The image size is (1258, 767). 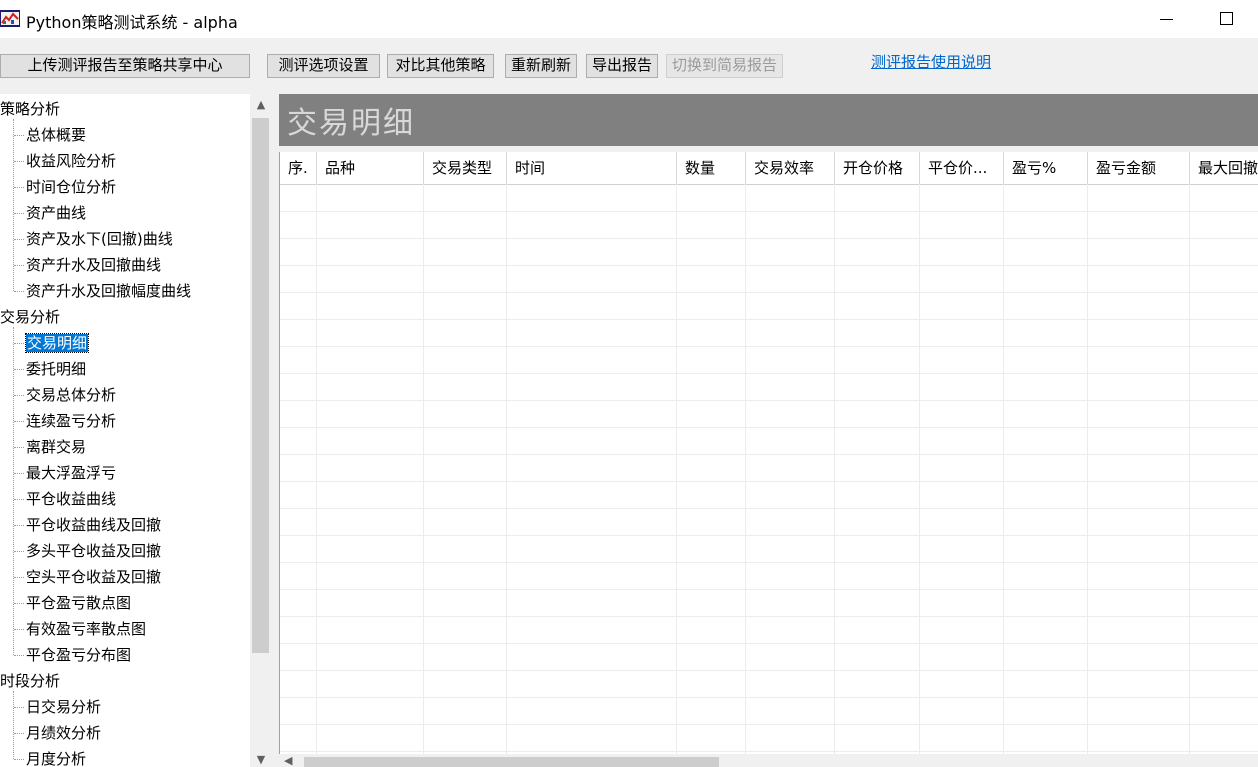 I want to click on tree-item-label: 委托明细, so click(x=56, y=369).